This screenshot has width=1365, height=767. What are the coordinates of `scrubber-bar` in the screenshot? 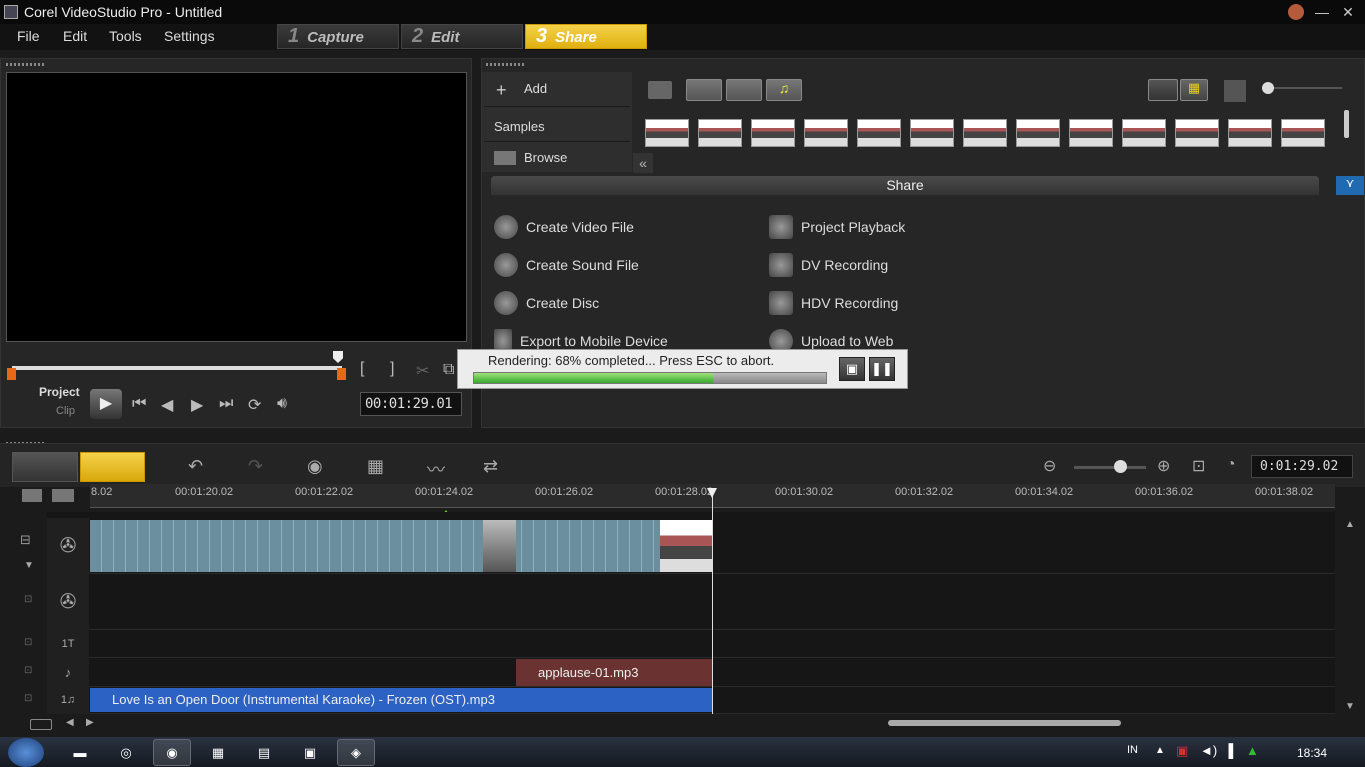 It's located at (177, 368).